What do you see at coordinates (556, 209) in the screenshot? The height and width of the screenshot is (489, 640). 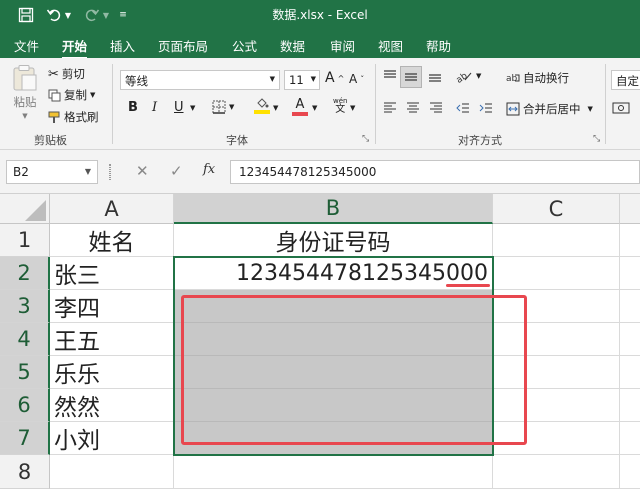 I see `column-header-c: C` at bounding box center [556, 209].